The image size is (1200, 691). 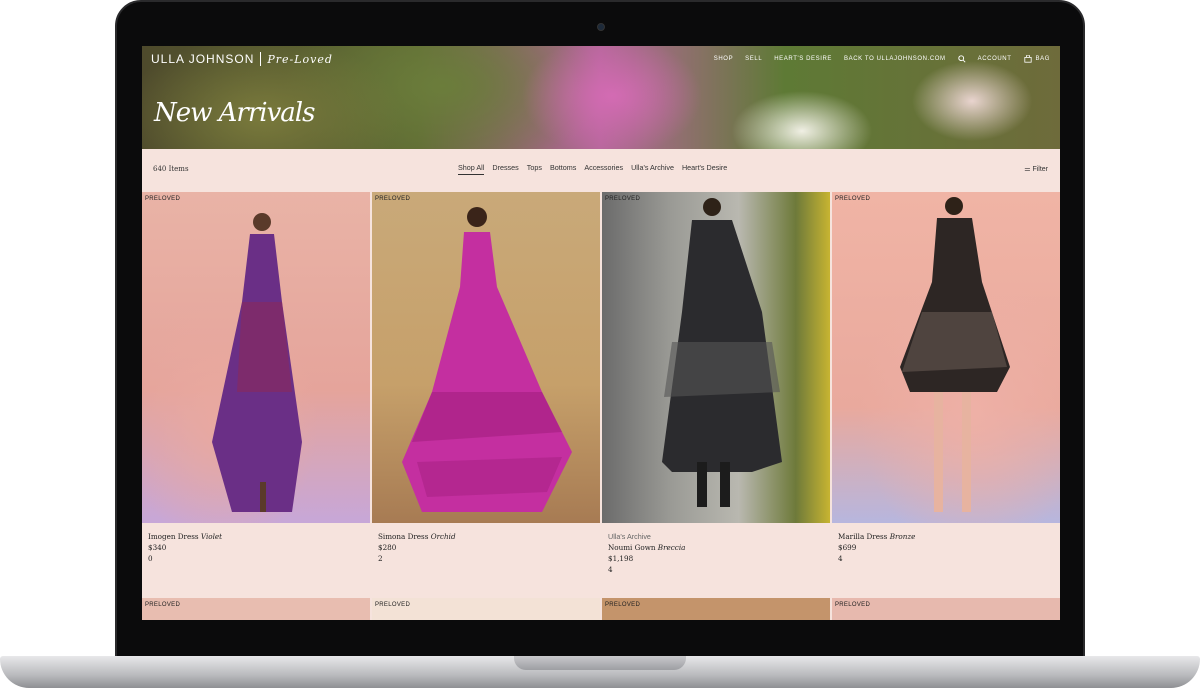 What do you see at coordinates (895, 59) in the screenshot?
I see `nav-back-link: BACK TO ULLAJOHNSON.COM` at bounding box center [895, 59].